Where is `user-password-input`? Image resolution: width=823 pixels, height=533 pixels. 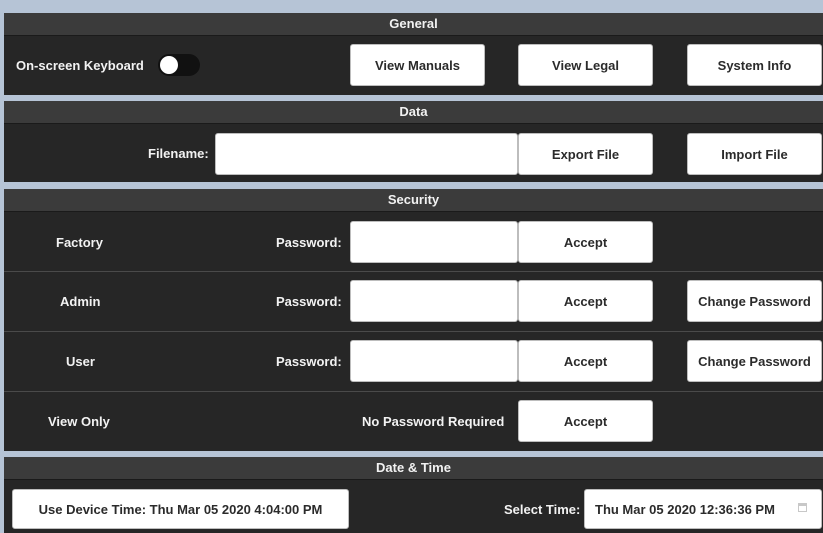
user-password-input is located at coordinates (434, 361).